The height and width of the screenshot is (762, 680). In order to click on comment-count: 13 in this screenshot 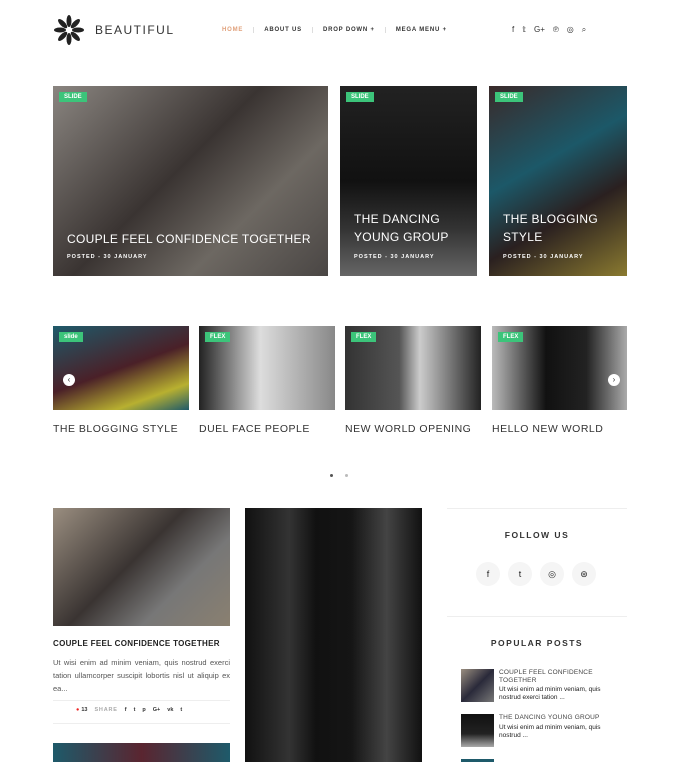, I will do `click(84, 710)`.